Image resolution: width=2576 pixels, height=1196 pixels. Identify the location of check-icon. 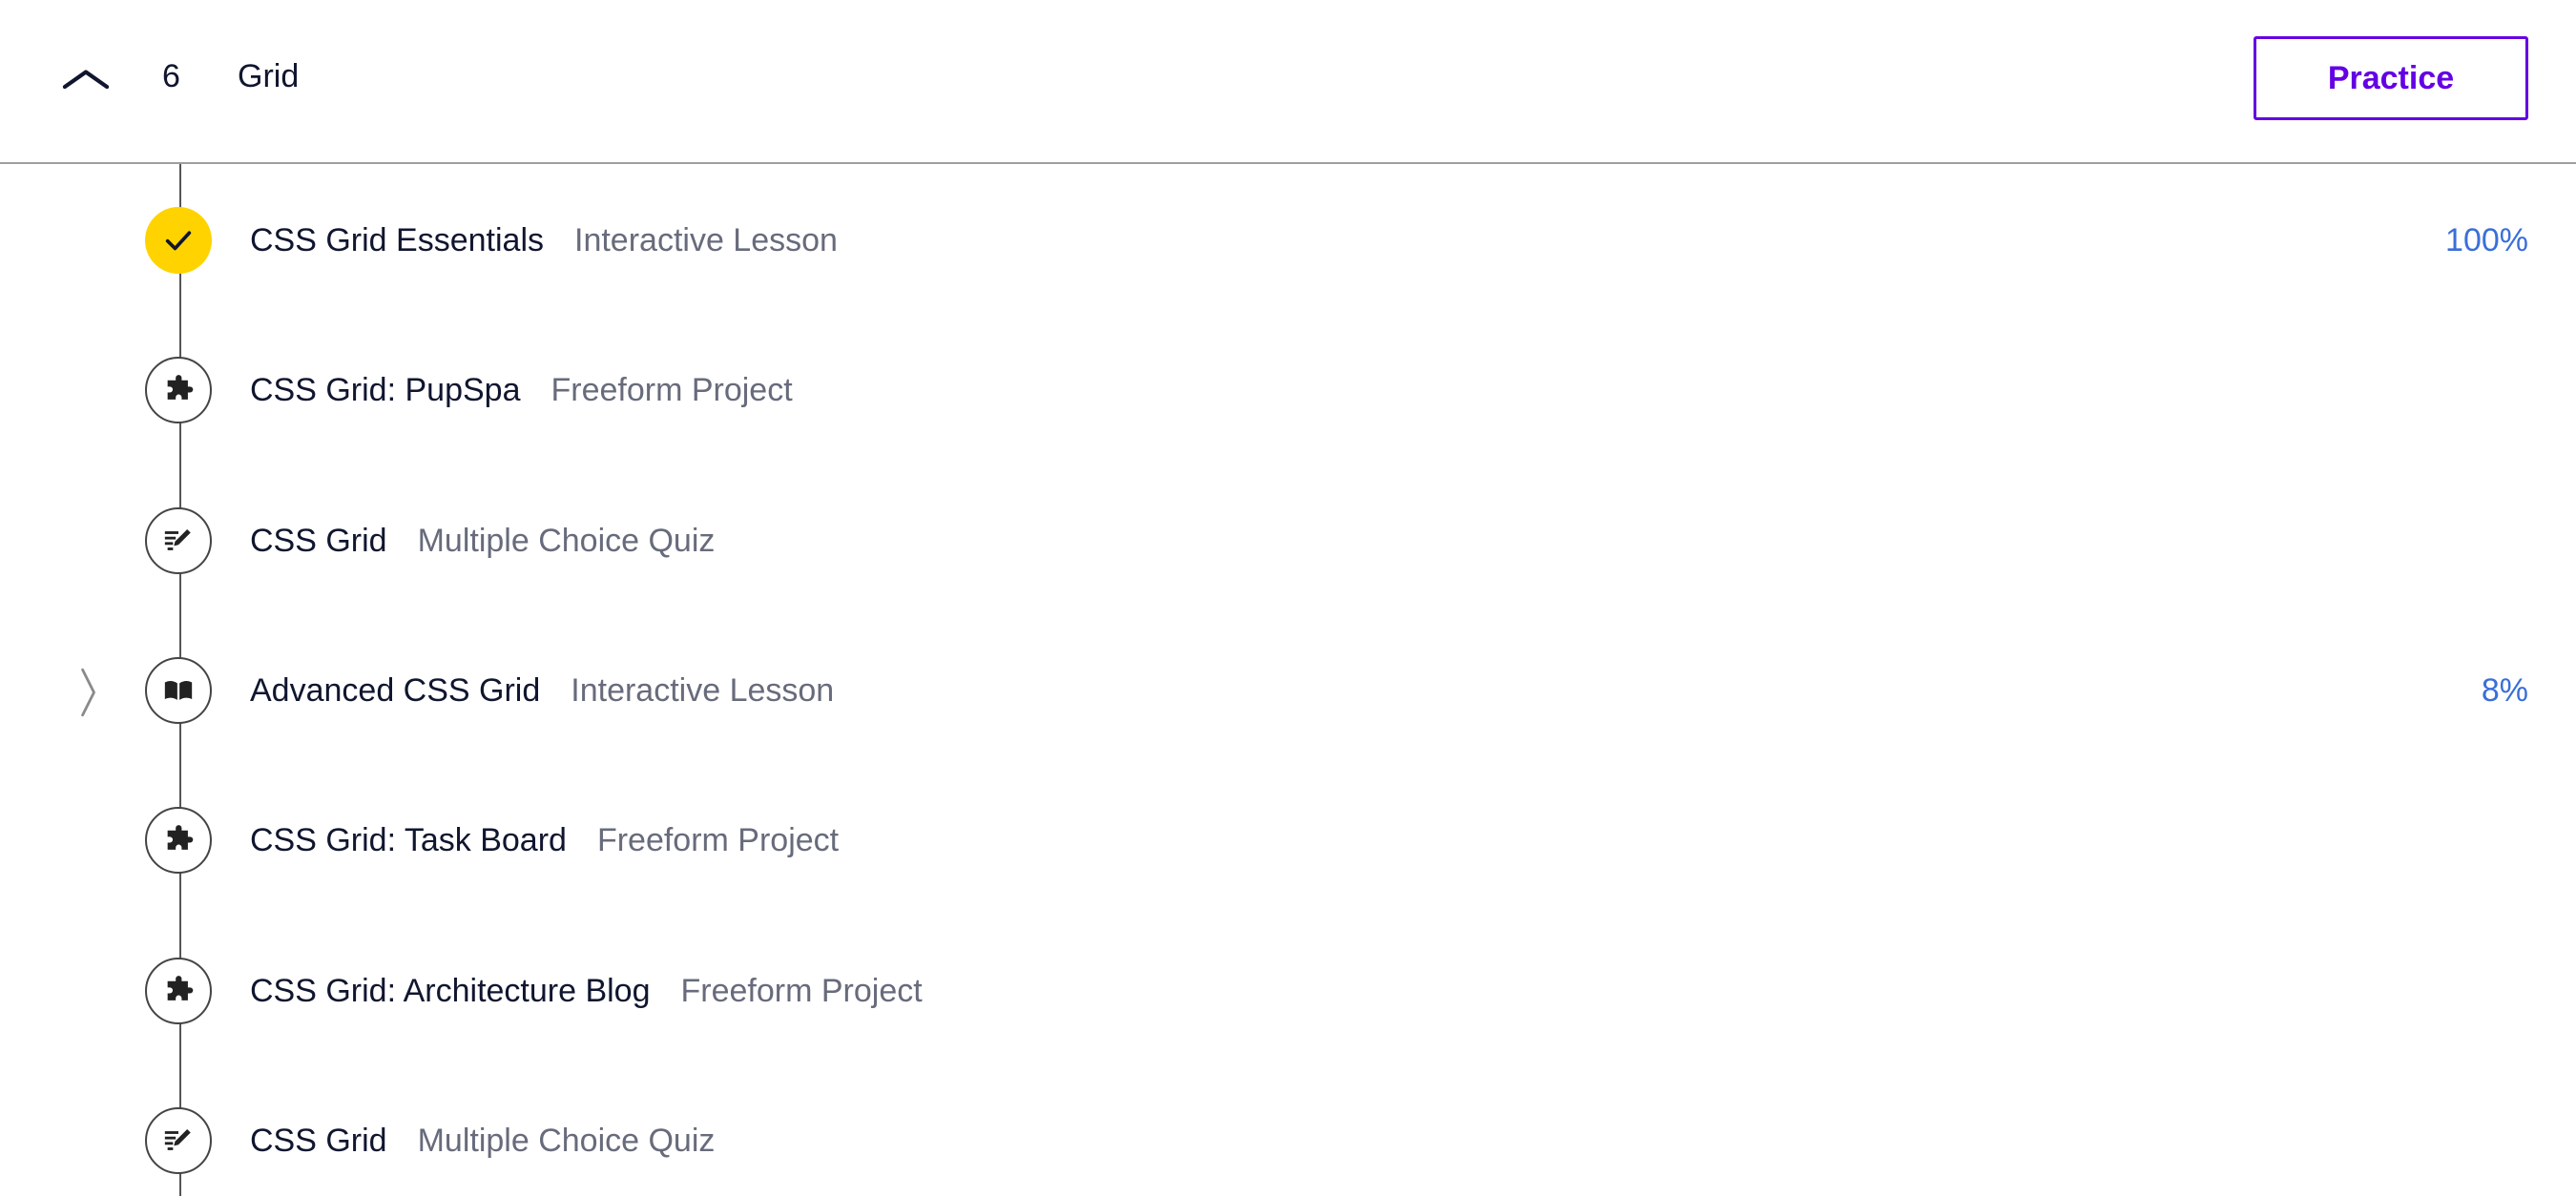
(178, 240).